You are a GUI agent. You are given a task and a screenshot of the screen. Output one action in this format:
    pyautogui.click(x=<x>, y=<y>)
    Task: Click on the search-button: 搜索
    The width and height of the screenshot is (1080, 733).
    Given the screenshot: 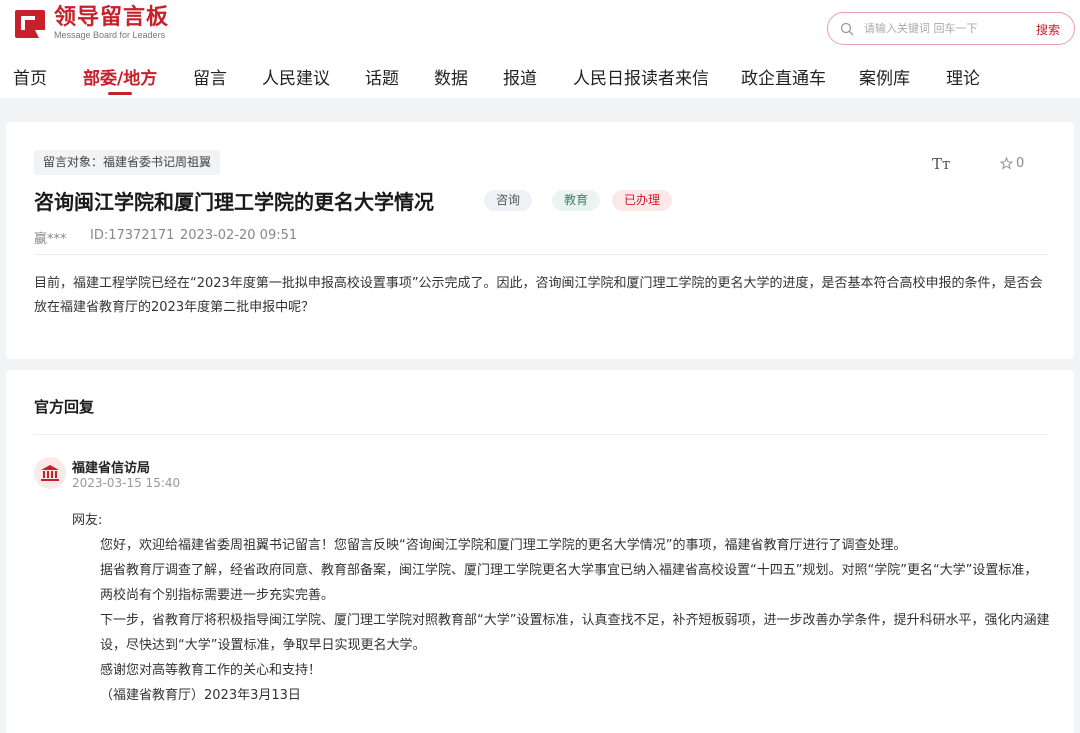 What is the action you would take?
    pyautogui.click(x=1048, y=29)
    